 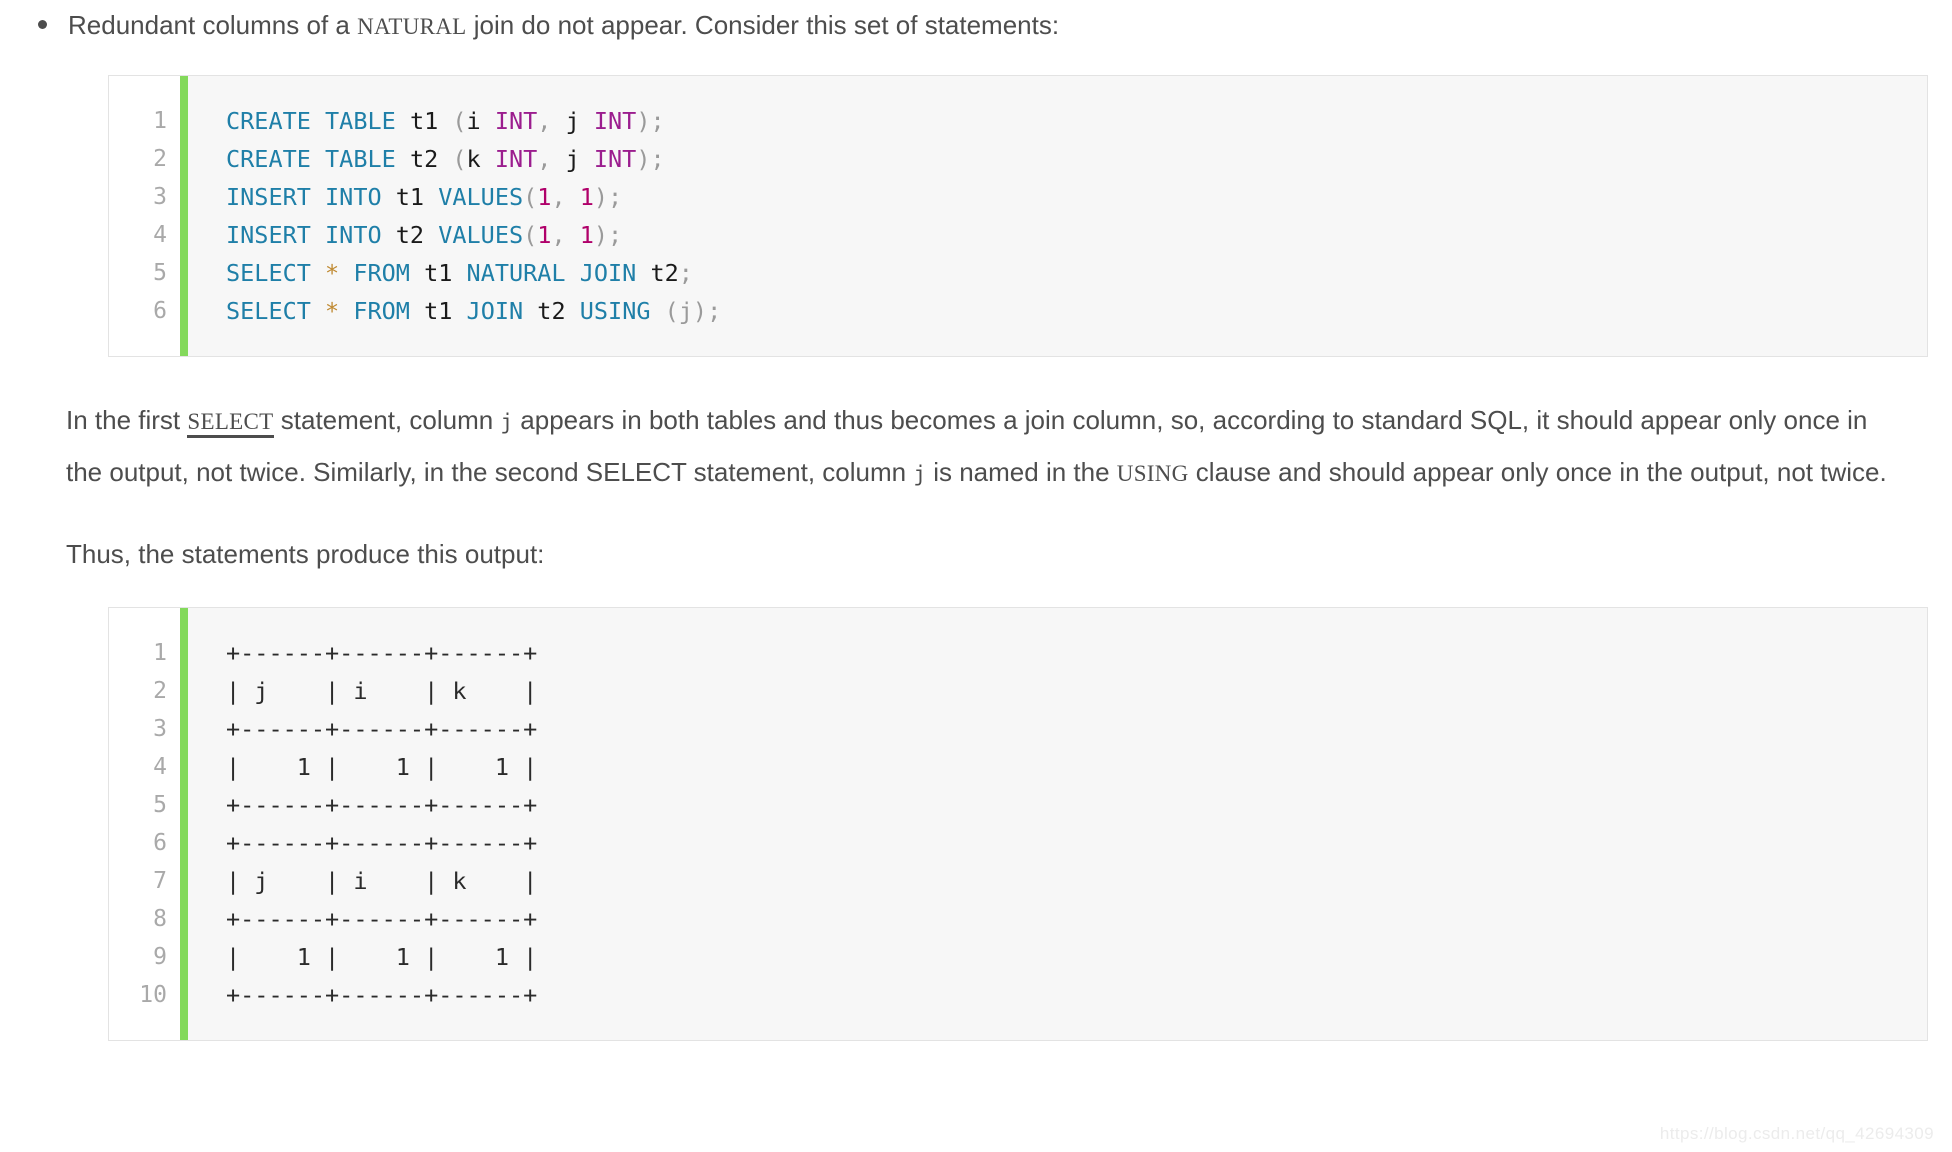 What do you see at coordinates (318, 159) in the screenshot?
I see `code-token: CREATE TABLE` at bounding box center [318, 159].